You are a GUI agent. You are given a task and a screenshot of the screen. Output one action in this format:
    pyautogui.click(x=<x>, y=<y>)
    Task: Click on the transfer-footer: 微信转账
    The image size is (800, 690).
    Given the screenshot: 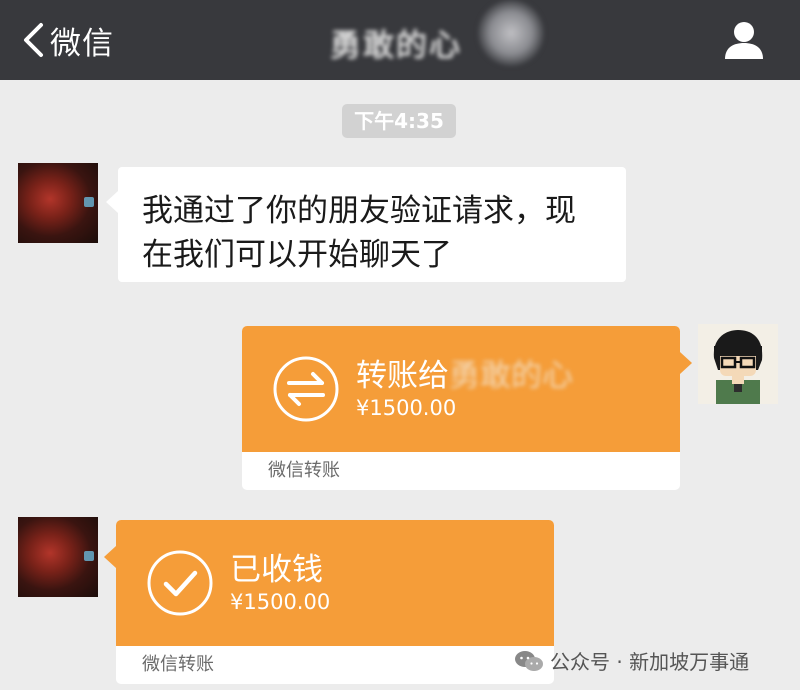 What is the action you would take?
    pyautogui.click(x=304, y=470)
    